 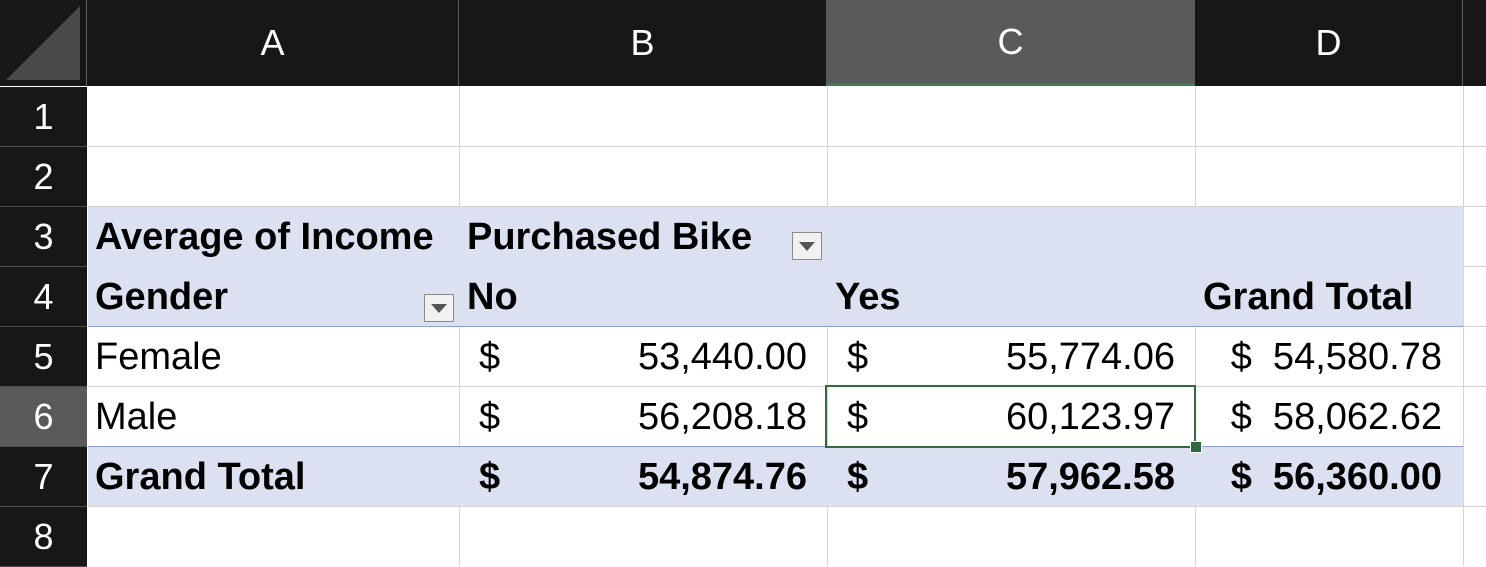 I want to click on column-header-b: B, so click(x=643, y=43).